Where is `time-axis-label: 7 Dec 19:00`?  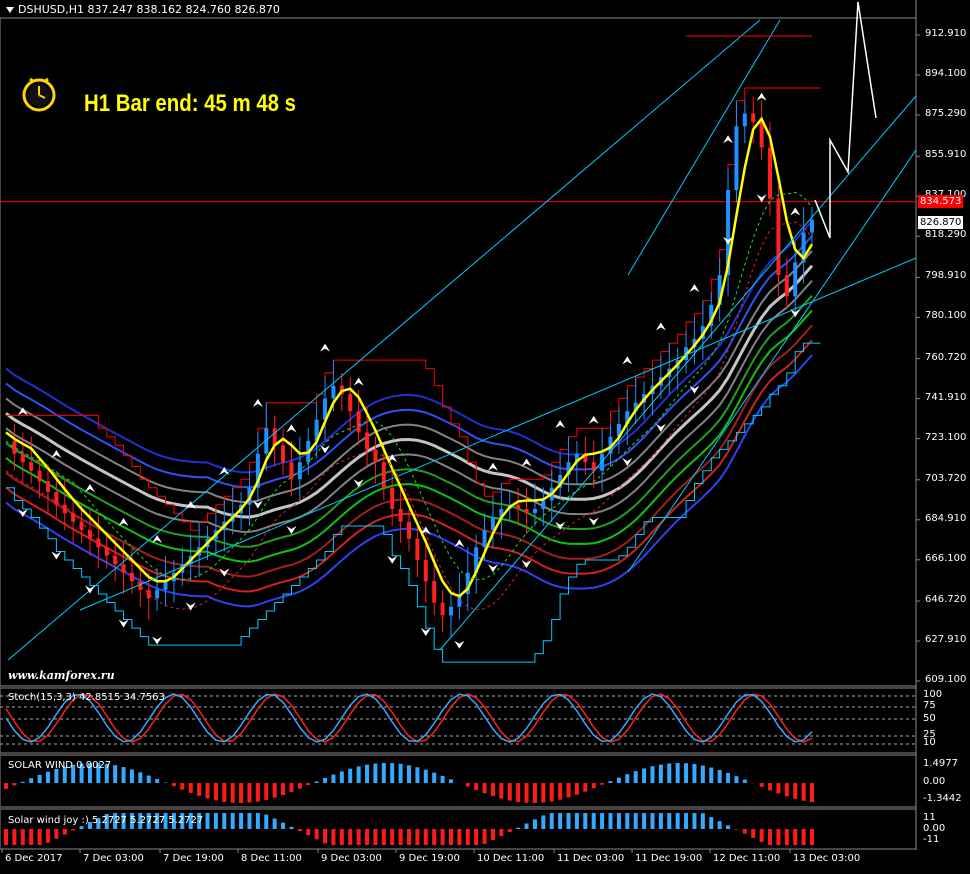
time-axis-label: 7 Dec 19:00 is located at coordinates (193, 858).